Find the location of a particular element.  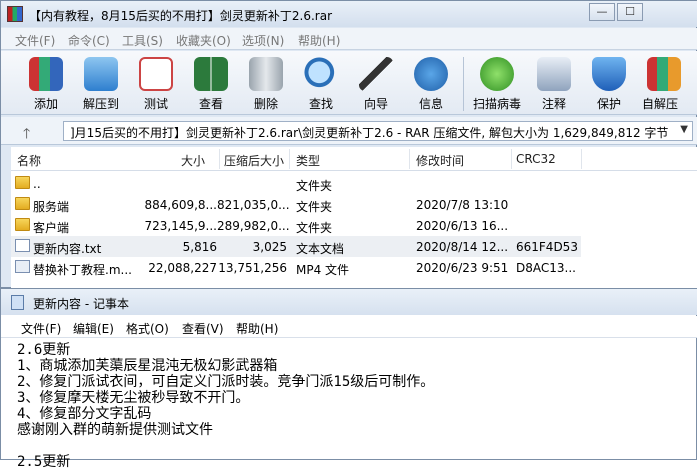

virus-scan-button: 扫描病毒 is located at coordinates (497, 84).